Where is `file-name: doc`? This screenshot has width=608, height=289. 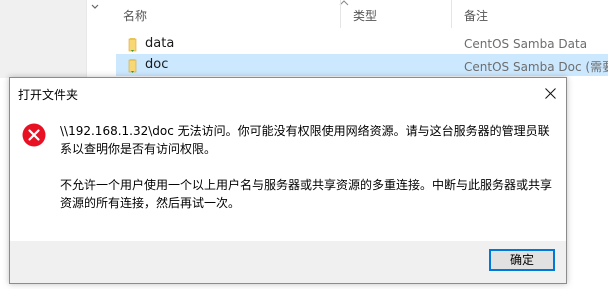
file-name: doc is located at coordinates (157, 64).